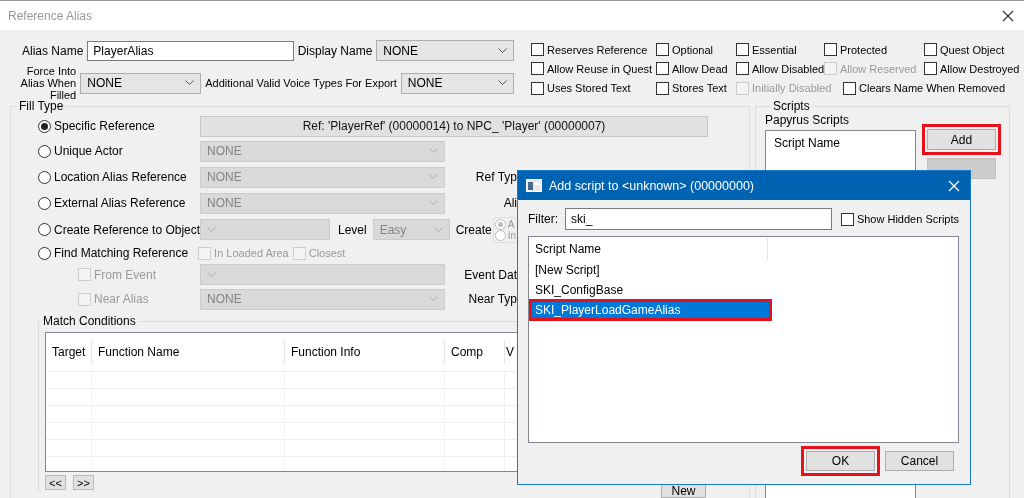 Image resolution: width=1024 pixels, height=498 pixels. What do you see at coordinates (41, 106) in the screenshot?
I see `group-title: Fill Type` at bounding box center [41, 106].